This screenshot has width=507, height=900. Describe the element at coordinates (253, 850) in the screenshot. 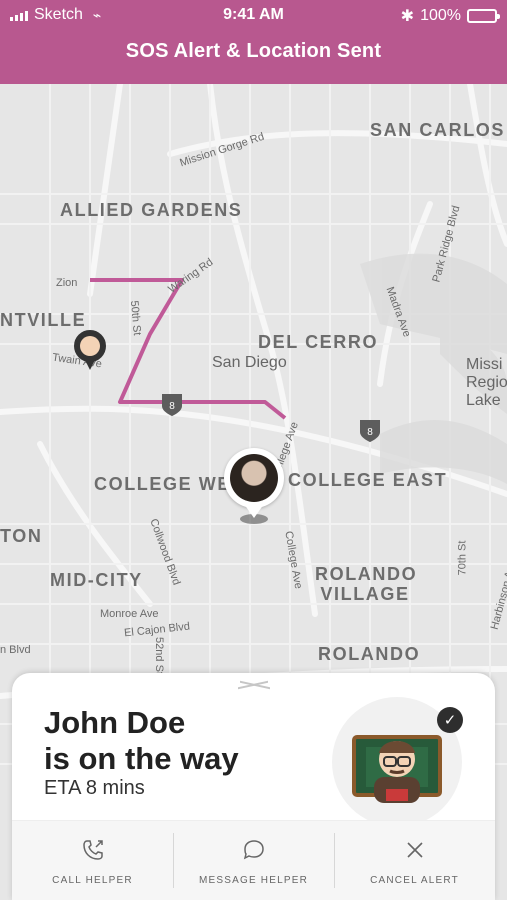

I see `chat-bubble-icon` at that location.